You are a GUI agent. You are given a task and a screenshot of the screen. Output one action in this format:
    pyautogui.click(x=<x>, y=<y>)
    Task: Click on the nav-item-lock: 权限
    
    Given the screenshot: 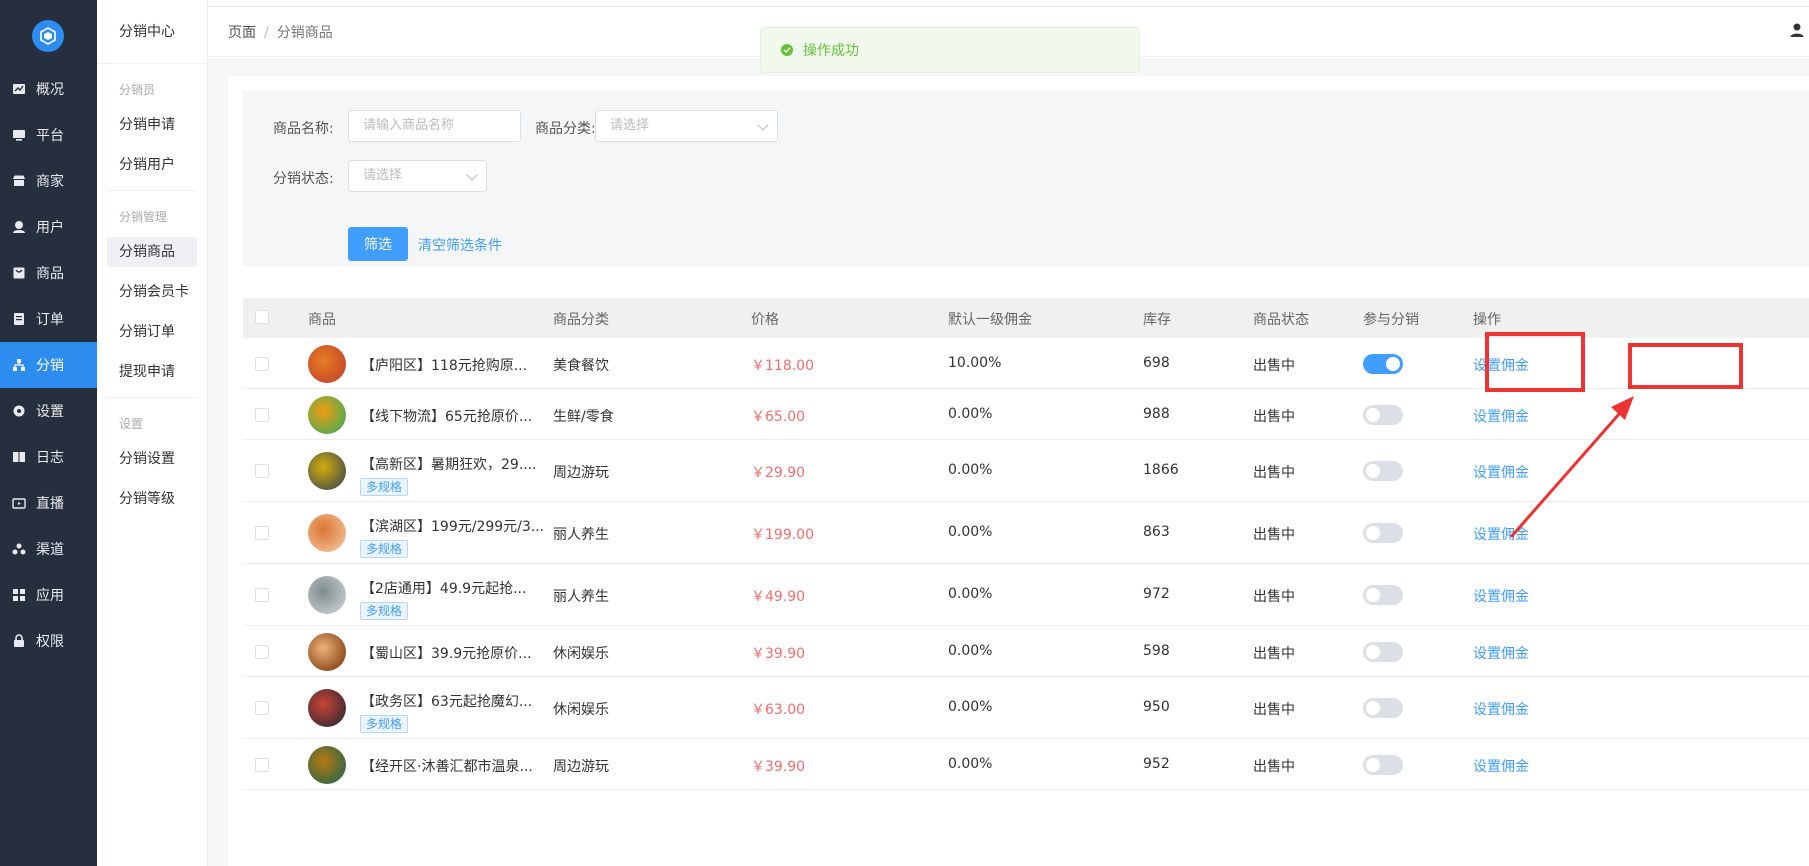 What is the action you would take?
    pyautogui.click(x=48, y=641)
    